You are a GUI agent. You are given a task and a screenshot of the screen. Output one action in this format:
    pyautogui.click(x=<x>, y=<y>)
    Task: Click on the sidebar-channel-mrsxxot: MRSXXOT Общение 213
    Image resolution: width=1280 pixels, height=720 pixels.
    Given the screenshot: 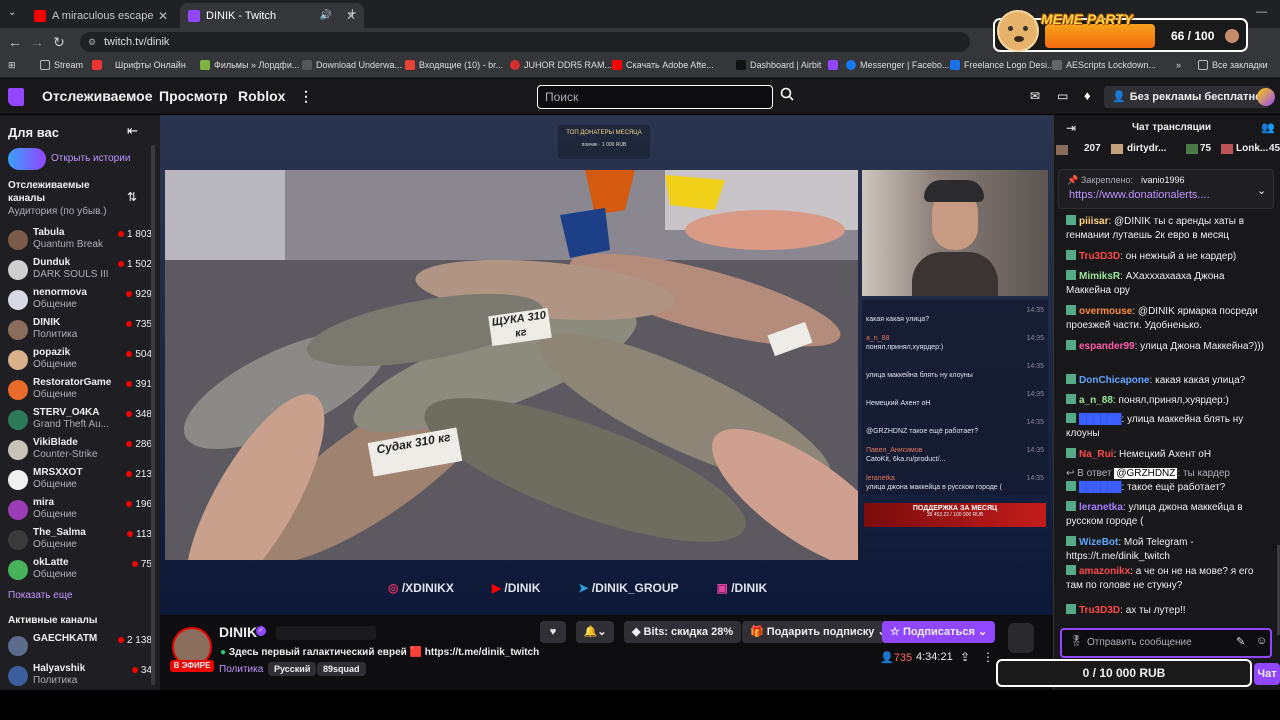 What is the action you would take?
    pyautogui.click(x=82, y=482)
    